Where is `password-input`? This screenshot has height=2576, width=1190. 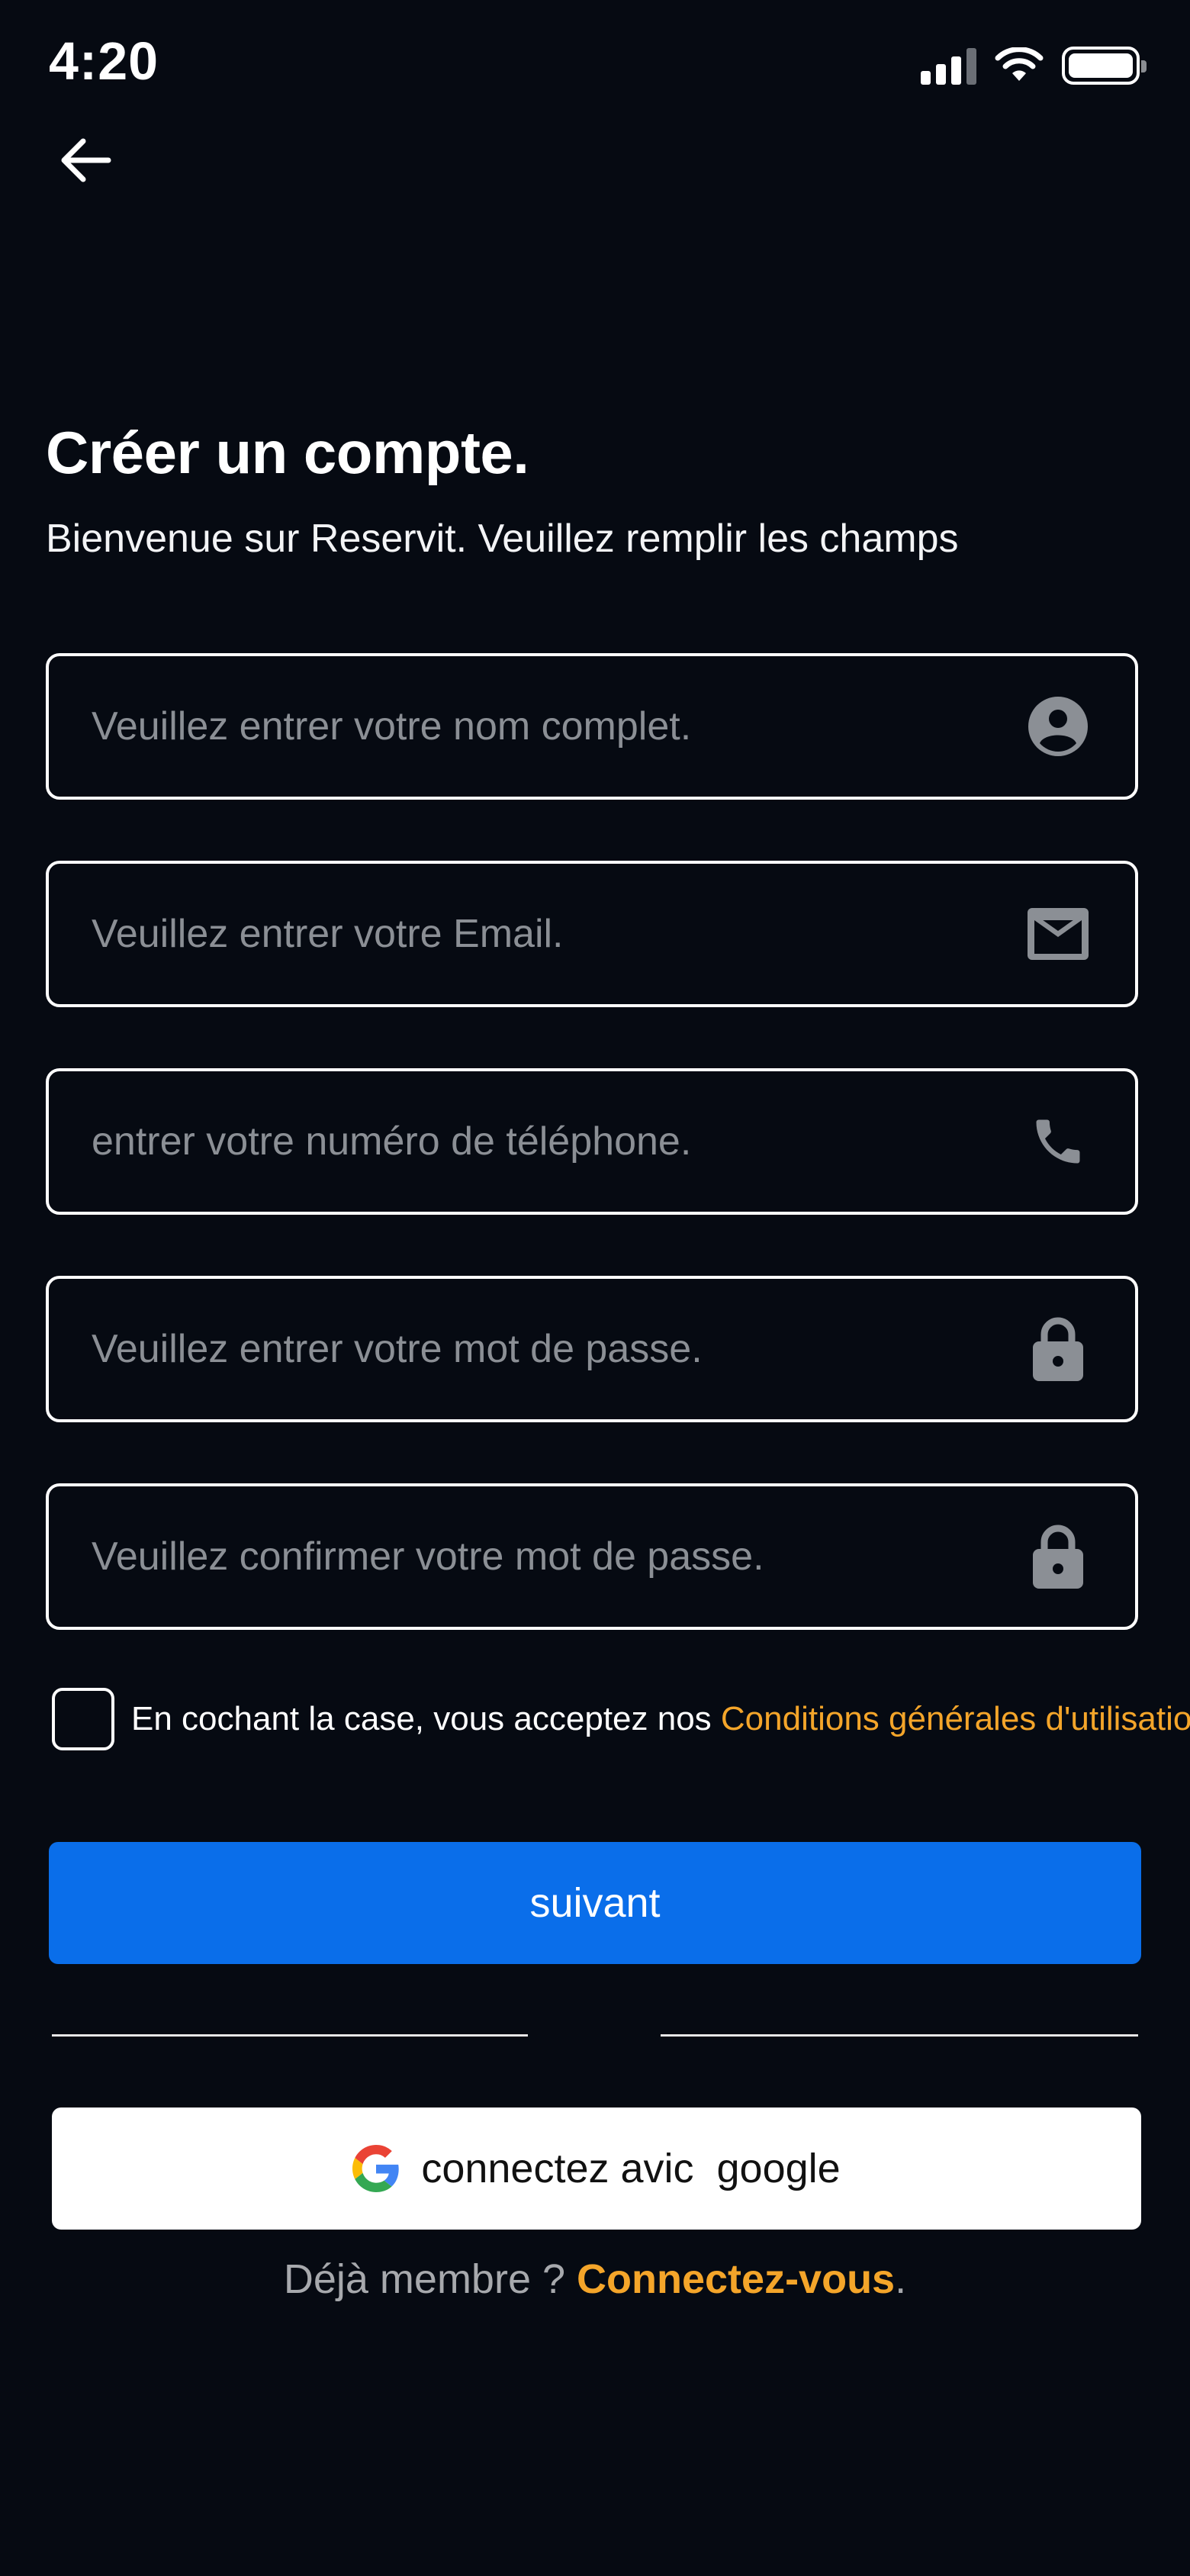
password-input is located at coordinates (530, 1349).